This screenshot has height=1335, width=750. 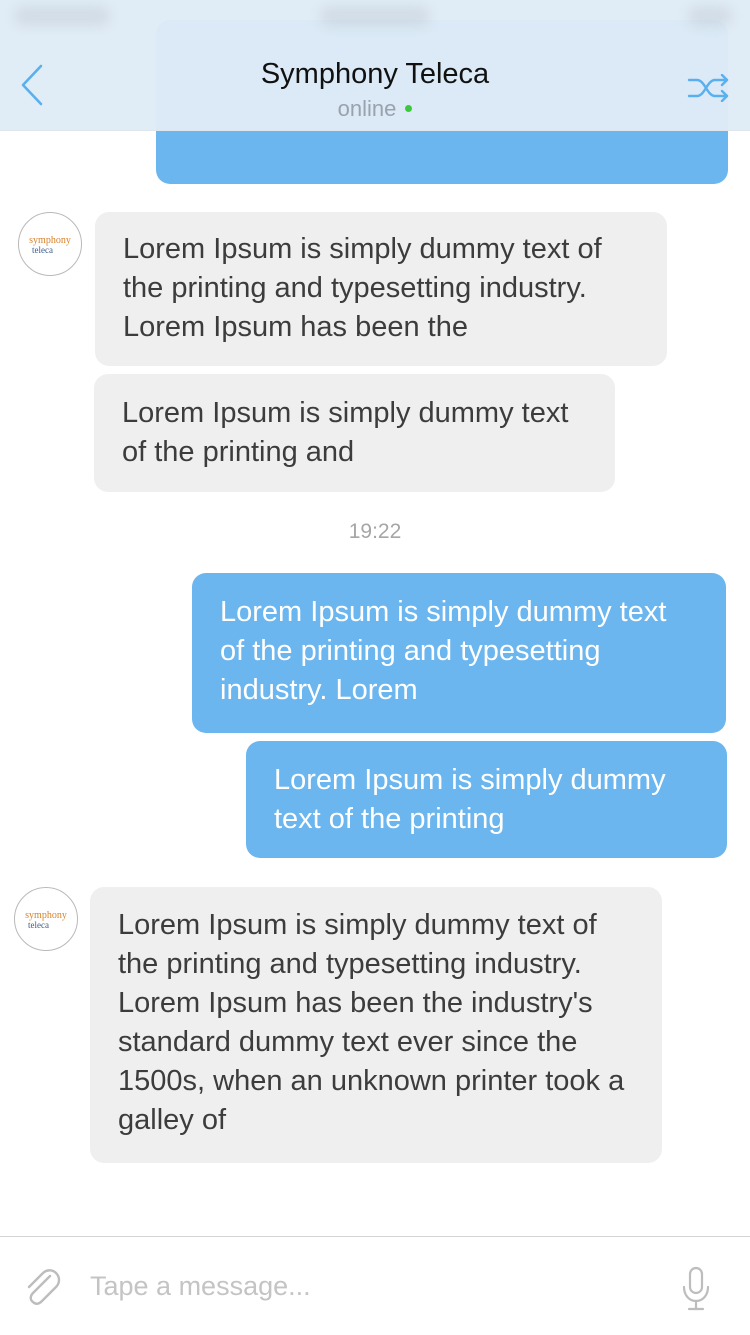 What do you see at coordinates (375, 74) in the screenshot?
I see `chat-title: Symphony Teleca` at bounding box center [375, 74].